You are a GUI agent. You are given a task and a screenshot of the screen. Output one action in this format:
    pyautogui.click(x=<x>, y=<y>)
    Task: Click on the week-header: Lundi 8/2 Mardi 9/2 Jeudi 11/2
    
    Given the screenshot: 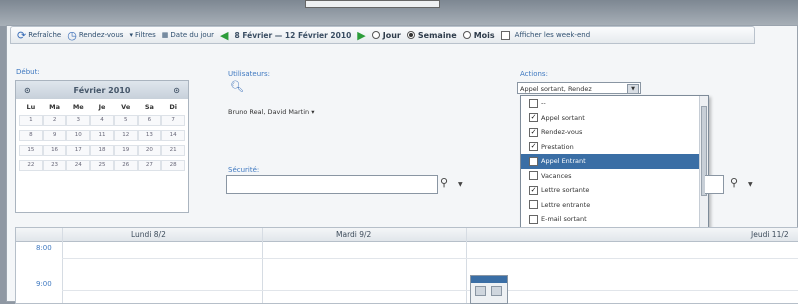 What is the action you would take?
    pyautogui.click(x=407, y=235)
    